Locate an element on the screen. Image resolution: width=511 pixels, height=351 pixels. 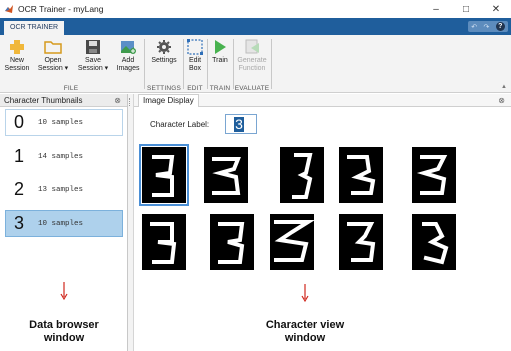
train-button: Train is located at coordinates (220, 52).